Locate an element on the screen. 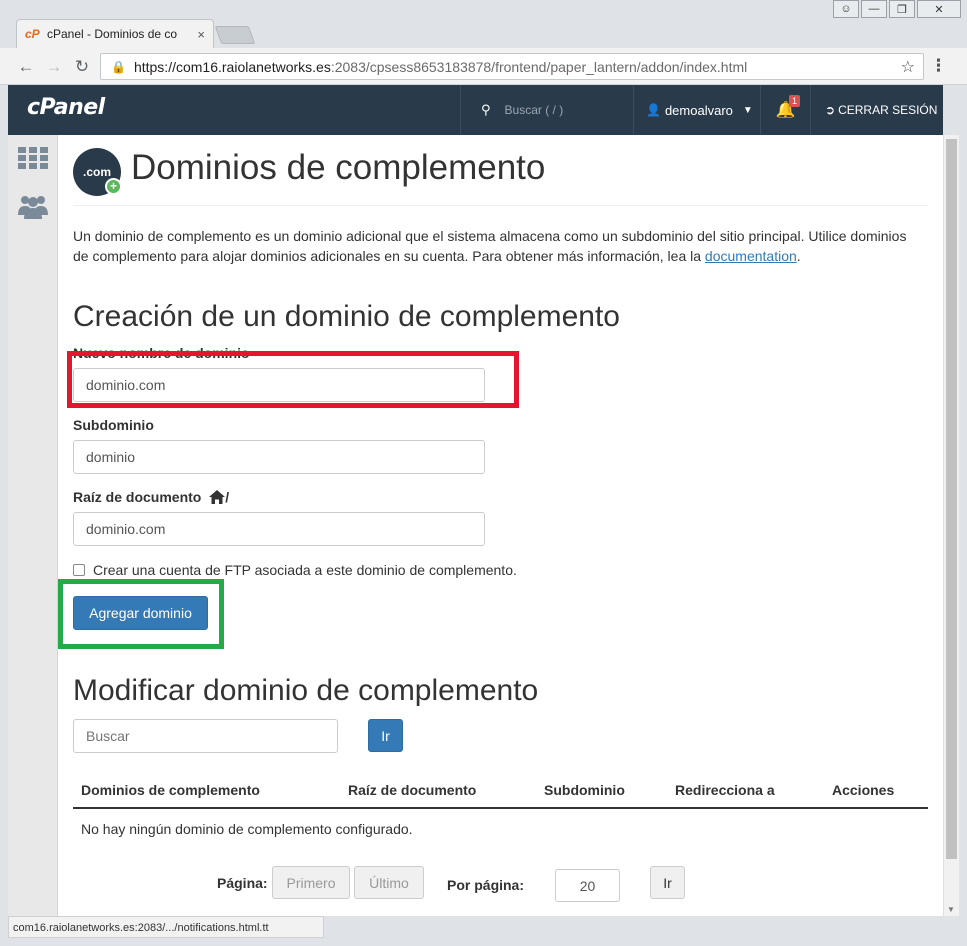  new-tab-button is located at coordinates (235, 35).